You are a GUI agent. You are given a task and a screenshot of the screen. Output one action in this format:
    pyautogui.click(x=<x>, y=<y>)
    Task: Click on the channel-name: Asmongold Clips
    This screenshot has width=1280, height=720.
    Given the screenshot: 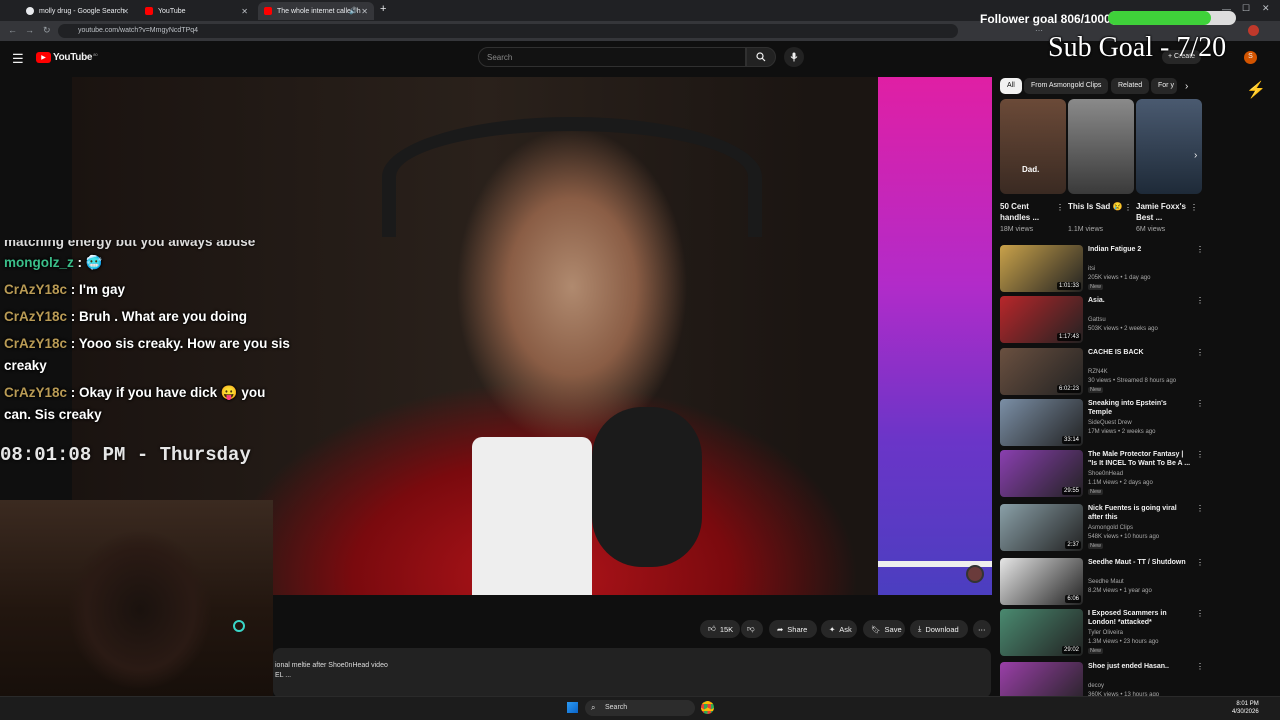 What is the action you would take?
    pyautogui.click(x=1110, y=528)
    